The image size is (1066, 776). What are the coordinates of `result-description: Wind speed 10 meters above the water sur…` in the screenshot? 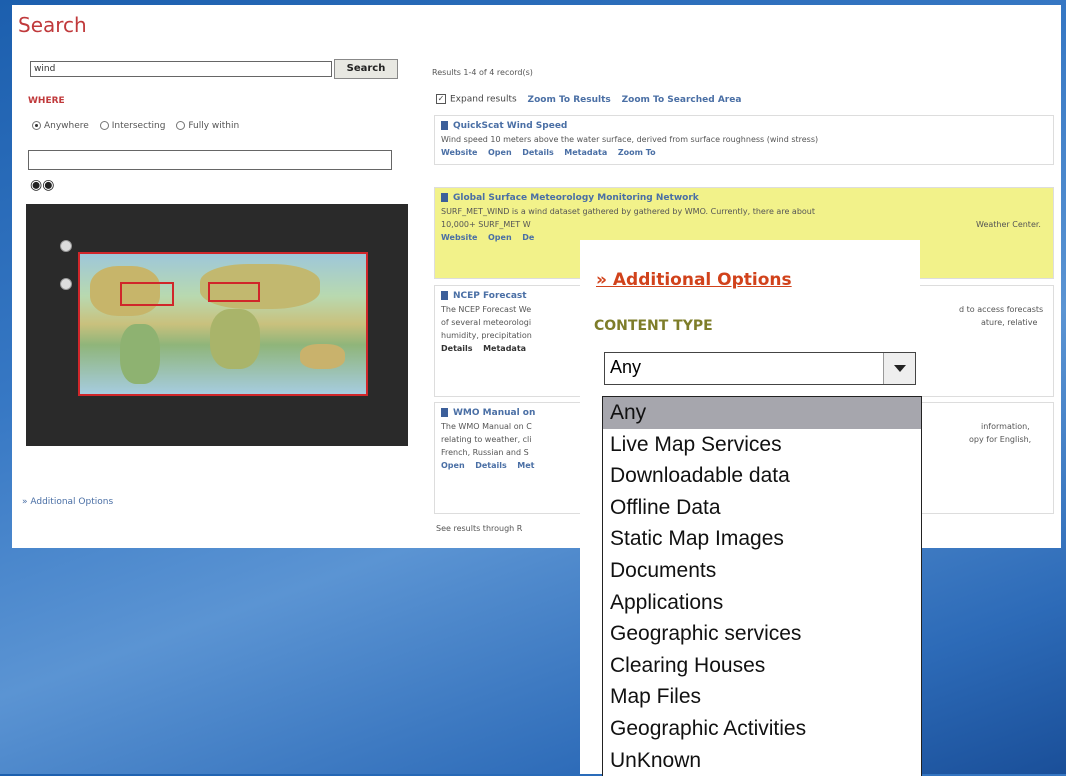 It's located at (630, 139).